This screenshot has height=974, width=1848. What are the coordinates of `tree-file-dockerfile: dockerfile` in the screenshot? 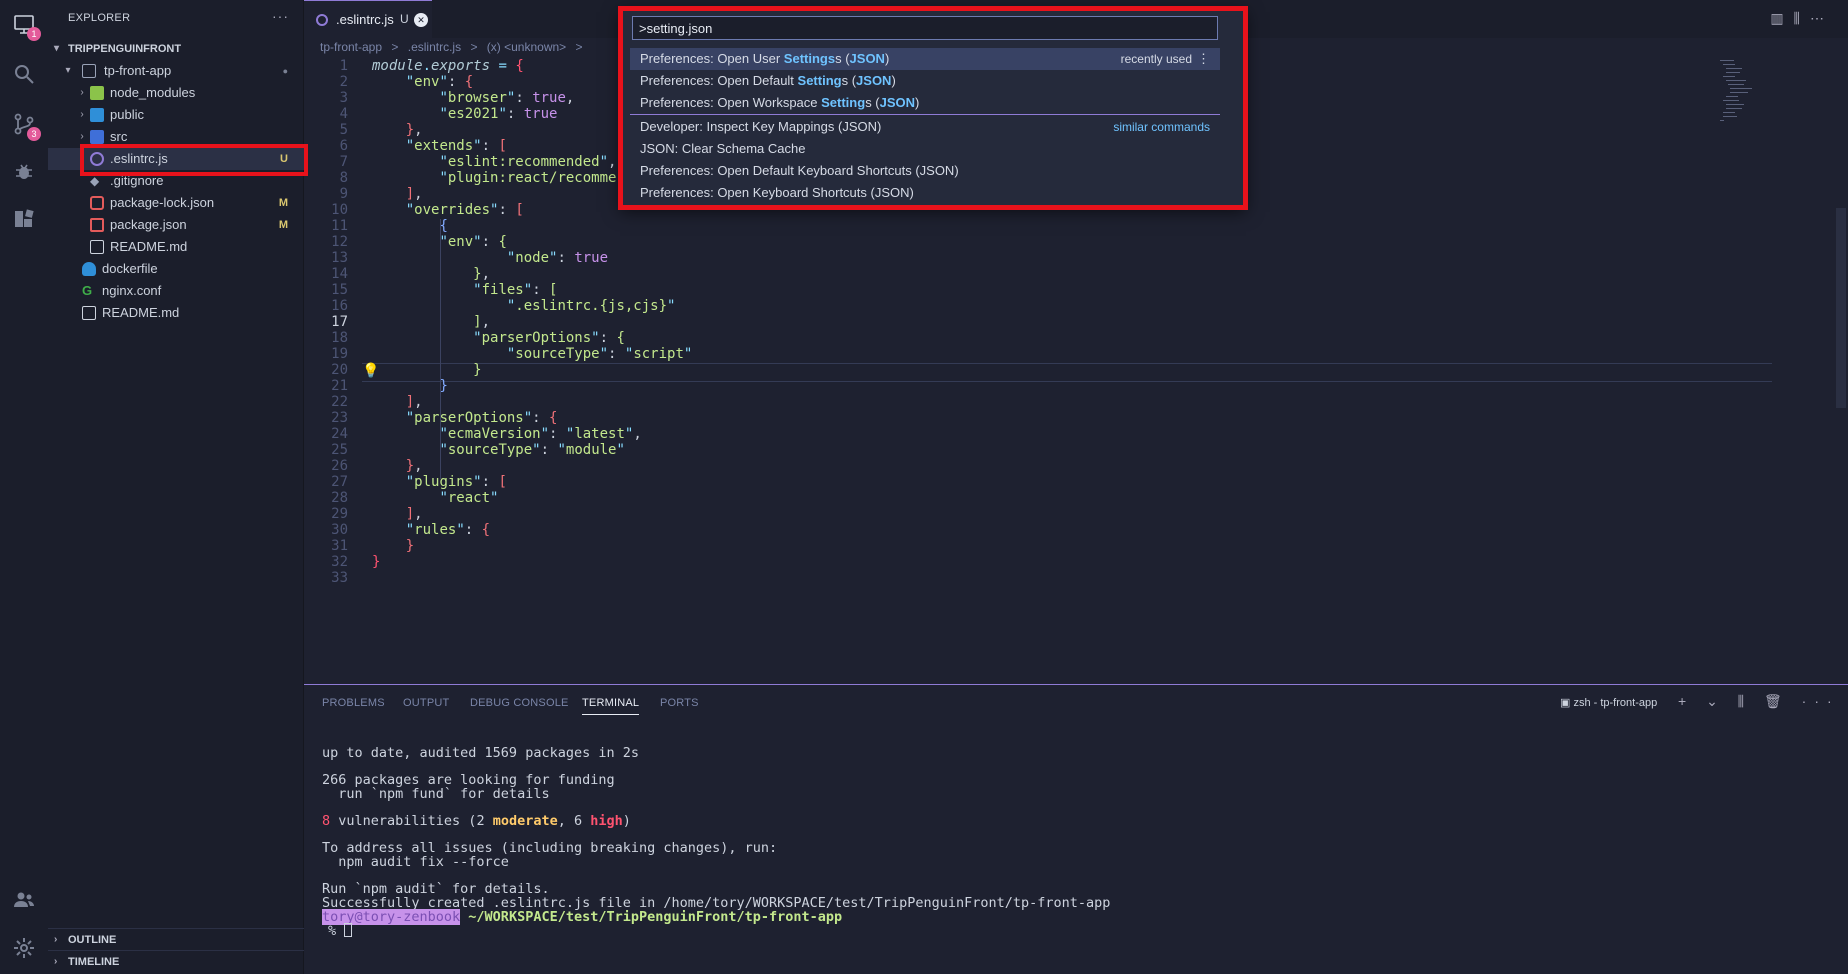 It's located at (176, 269).